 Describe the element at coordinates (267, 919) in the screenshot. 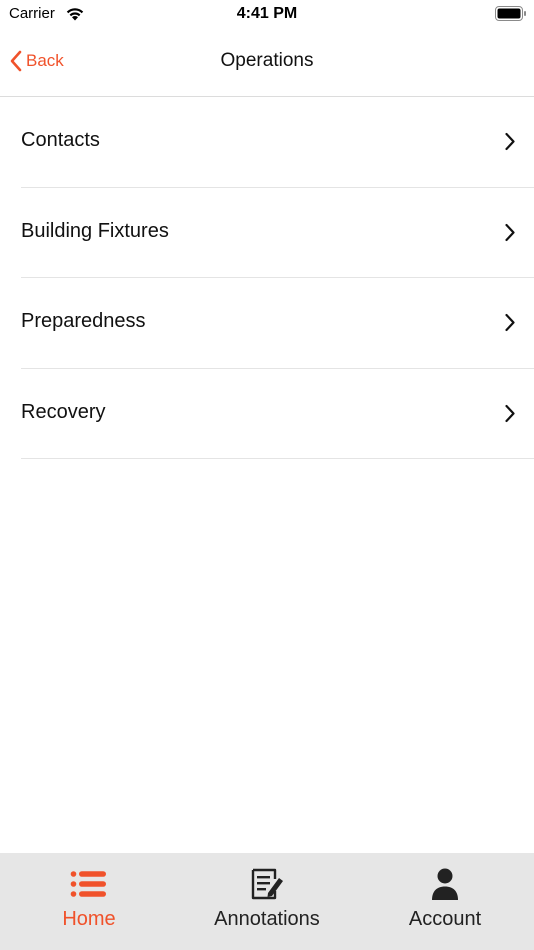

I see `tab-annotations-label: Annotations` at that location.